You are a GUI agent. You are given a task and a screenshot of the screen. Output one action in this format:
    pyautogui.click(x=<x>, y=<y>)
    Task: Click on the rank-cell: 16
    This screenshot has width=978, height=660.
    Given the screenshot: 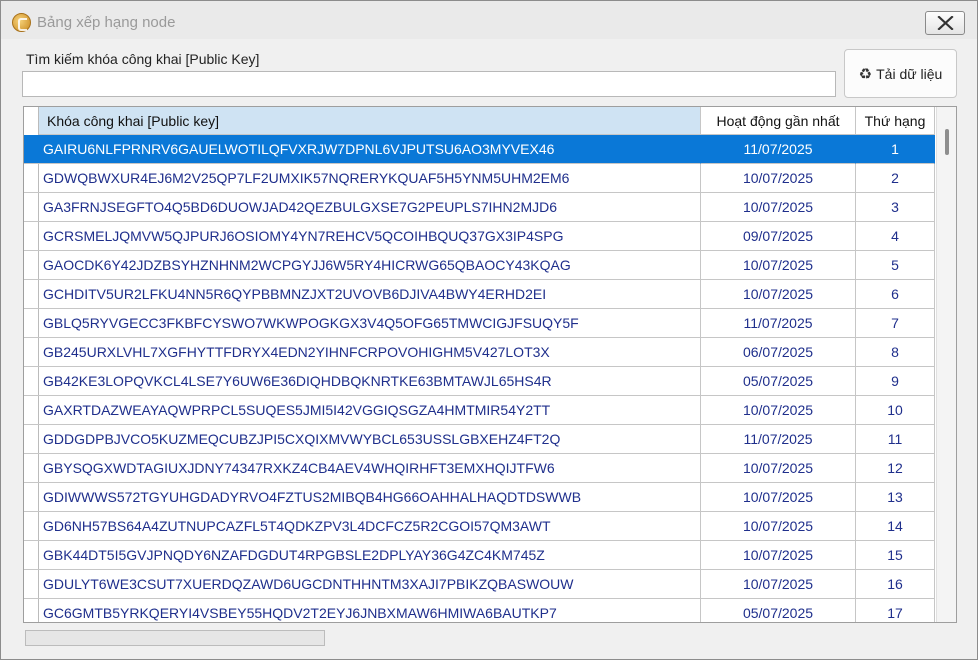 What is the action you would take?
    pyautogui.click(x=895, y=584)
    